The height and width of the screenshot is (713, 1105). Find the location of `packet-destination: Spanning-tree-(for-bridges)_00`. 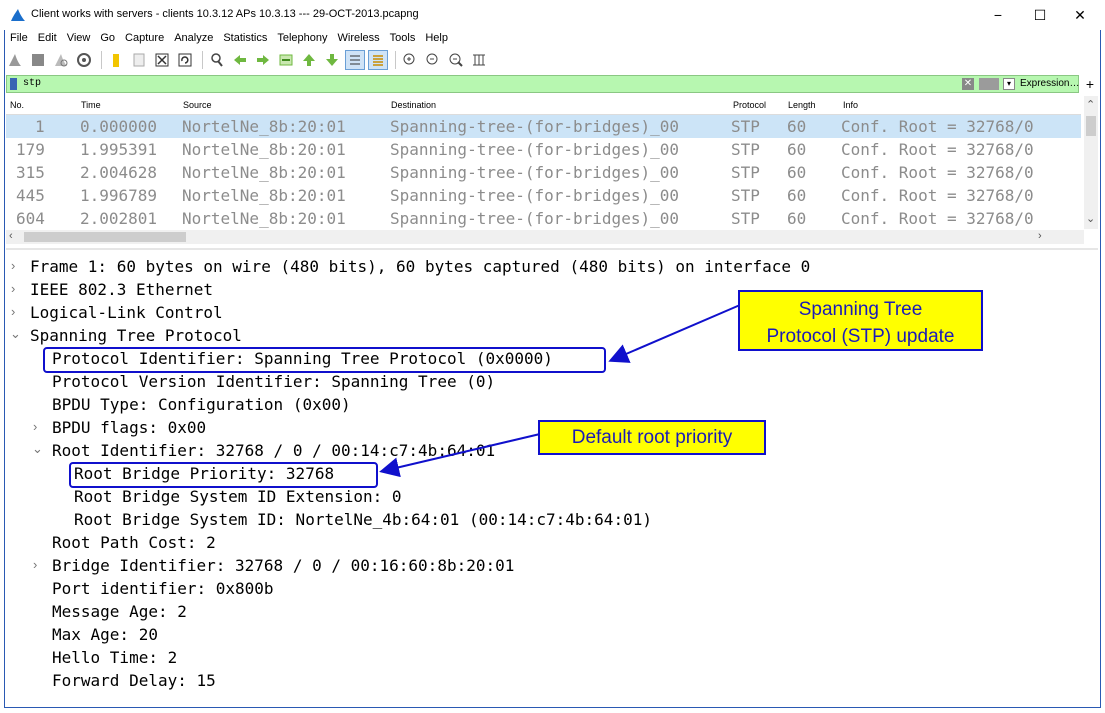

packet-destination: Spanning-tree-(for-bridges)_00 is located at coordinates (534, 218).